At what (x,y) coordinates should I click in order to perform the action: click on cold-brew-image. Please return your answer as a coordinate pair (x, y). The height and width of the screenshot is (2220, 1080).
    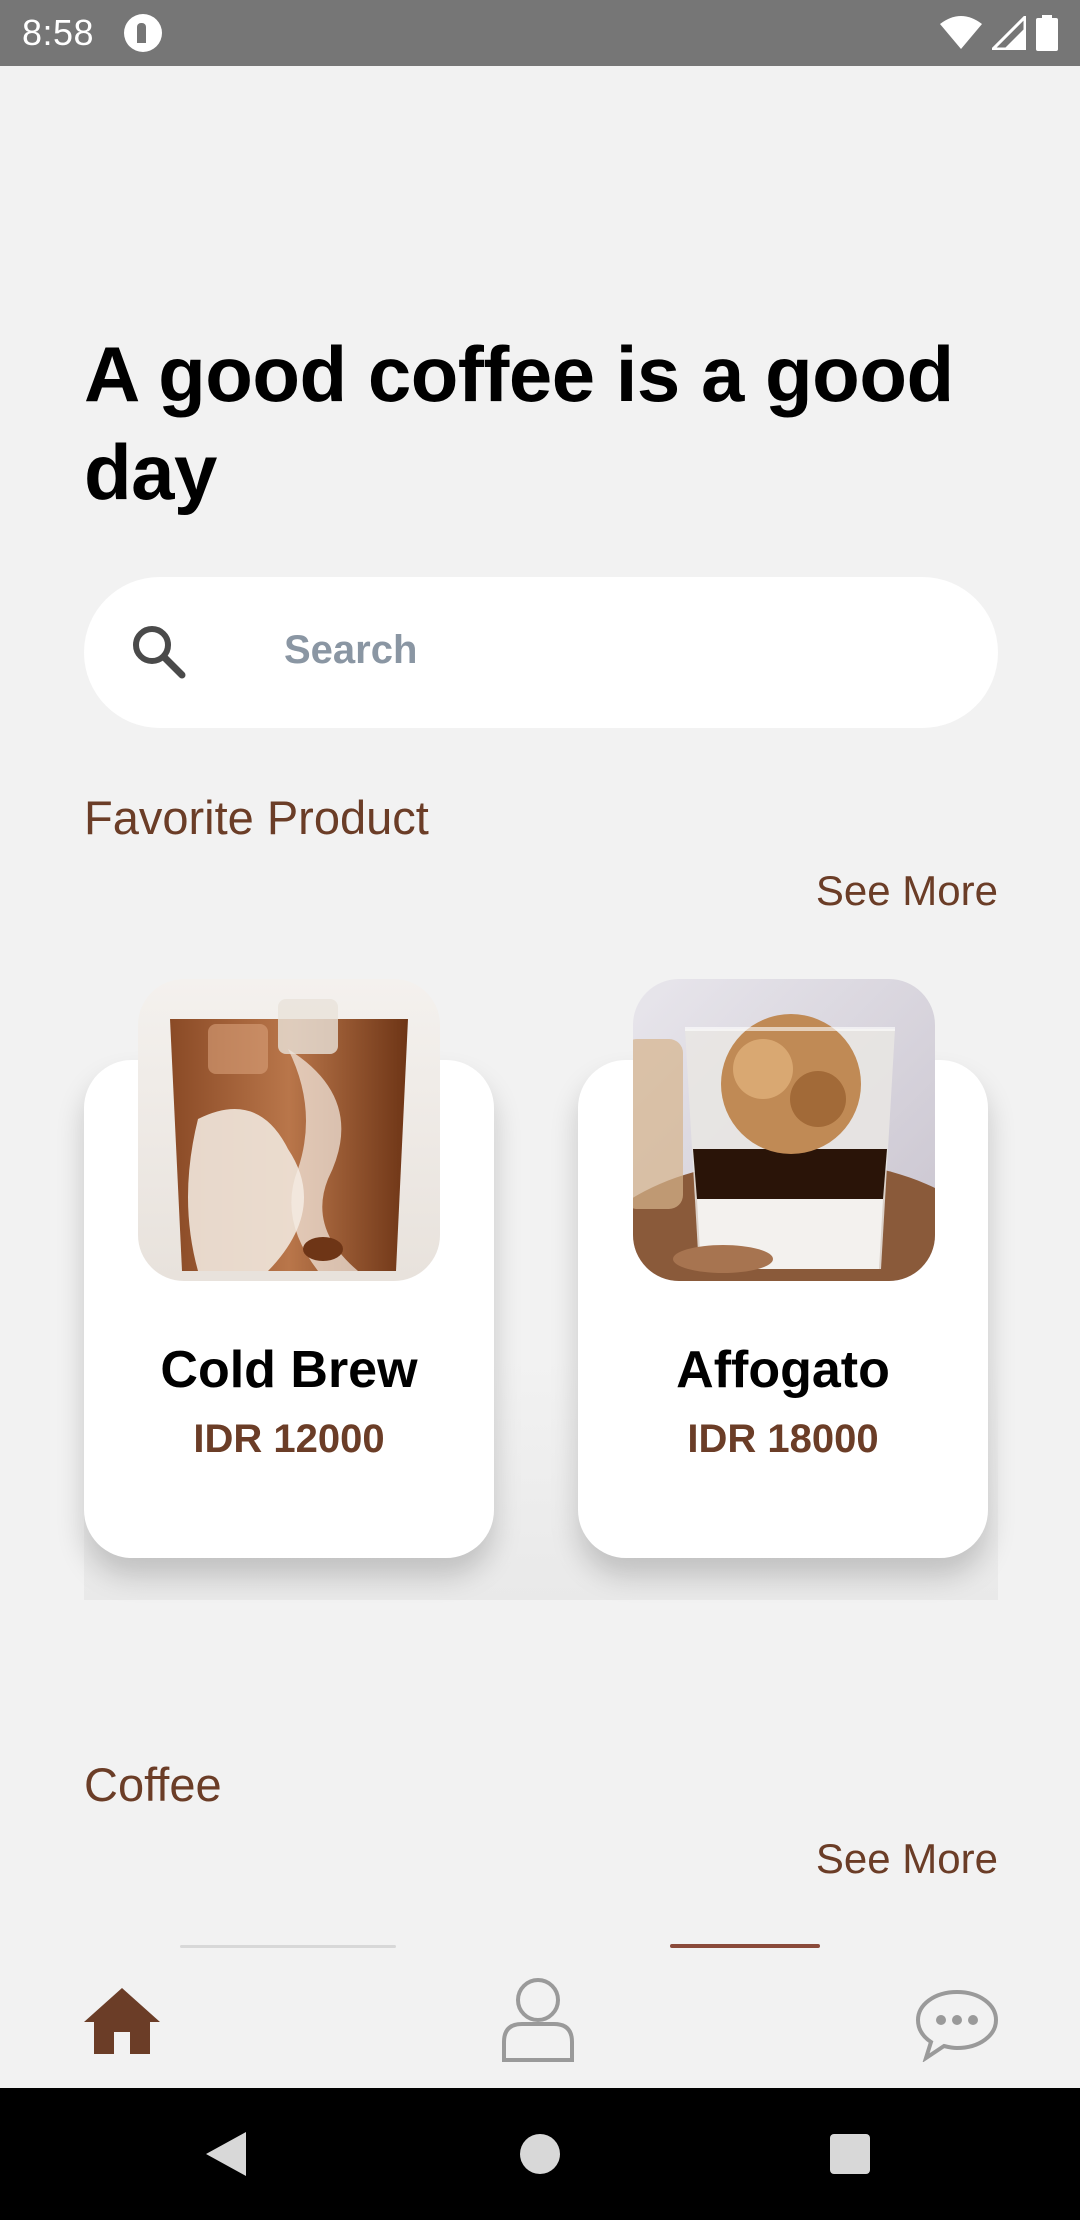
    Looking at the image, I should click on (289, 1130).